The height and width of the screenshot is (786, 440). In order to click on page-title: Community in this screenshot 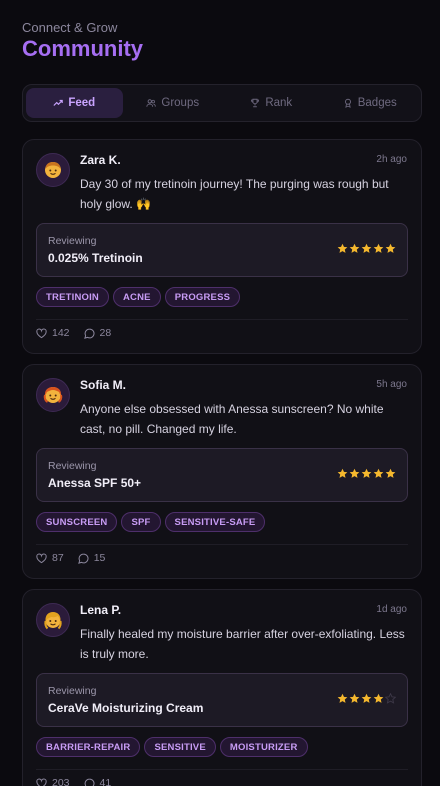, I will do `click(82, 48)`.